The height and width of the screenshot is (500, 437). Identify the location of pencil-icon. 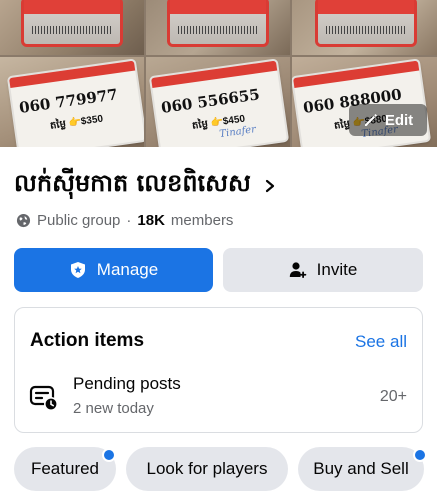
(370, 120).